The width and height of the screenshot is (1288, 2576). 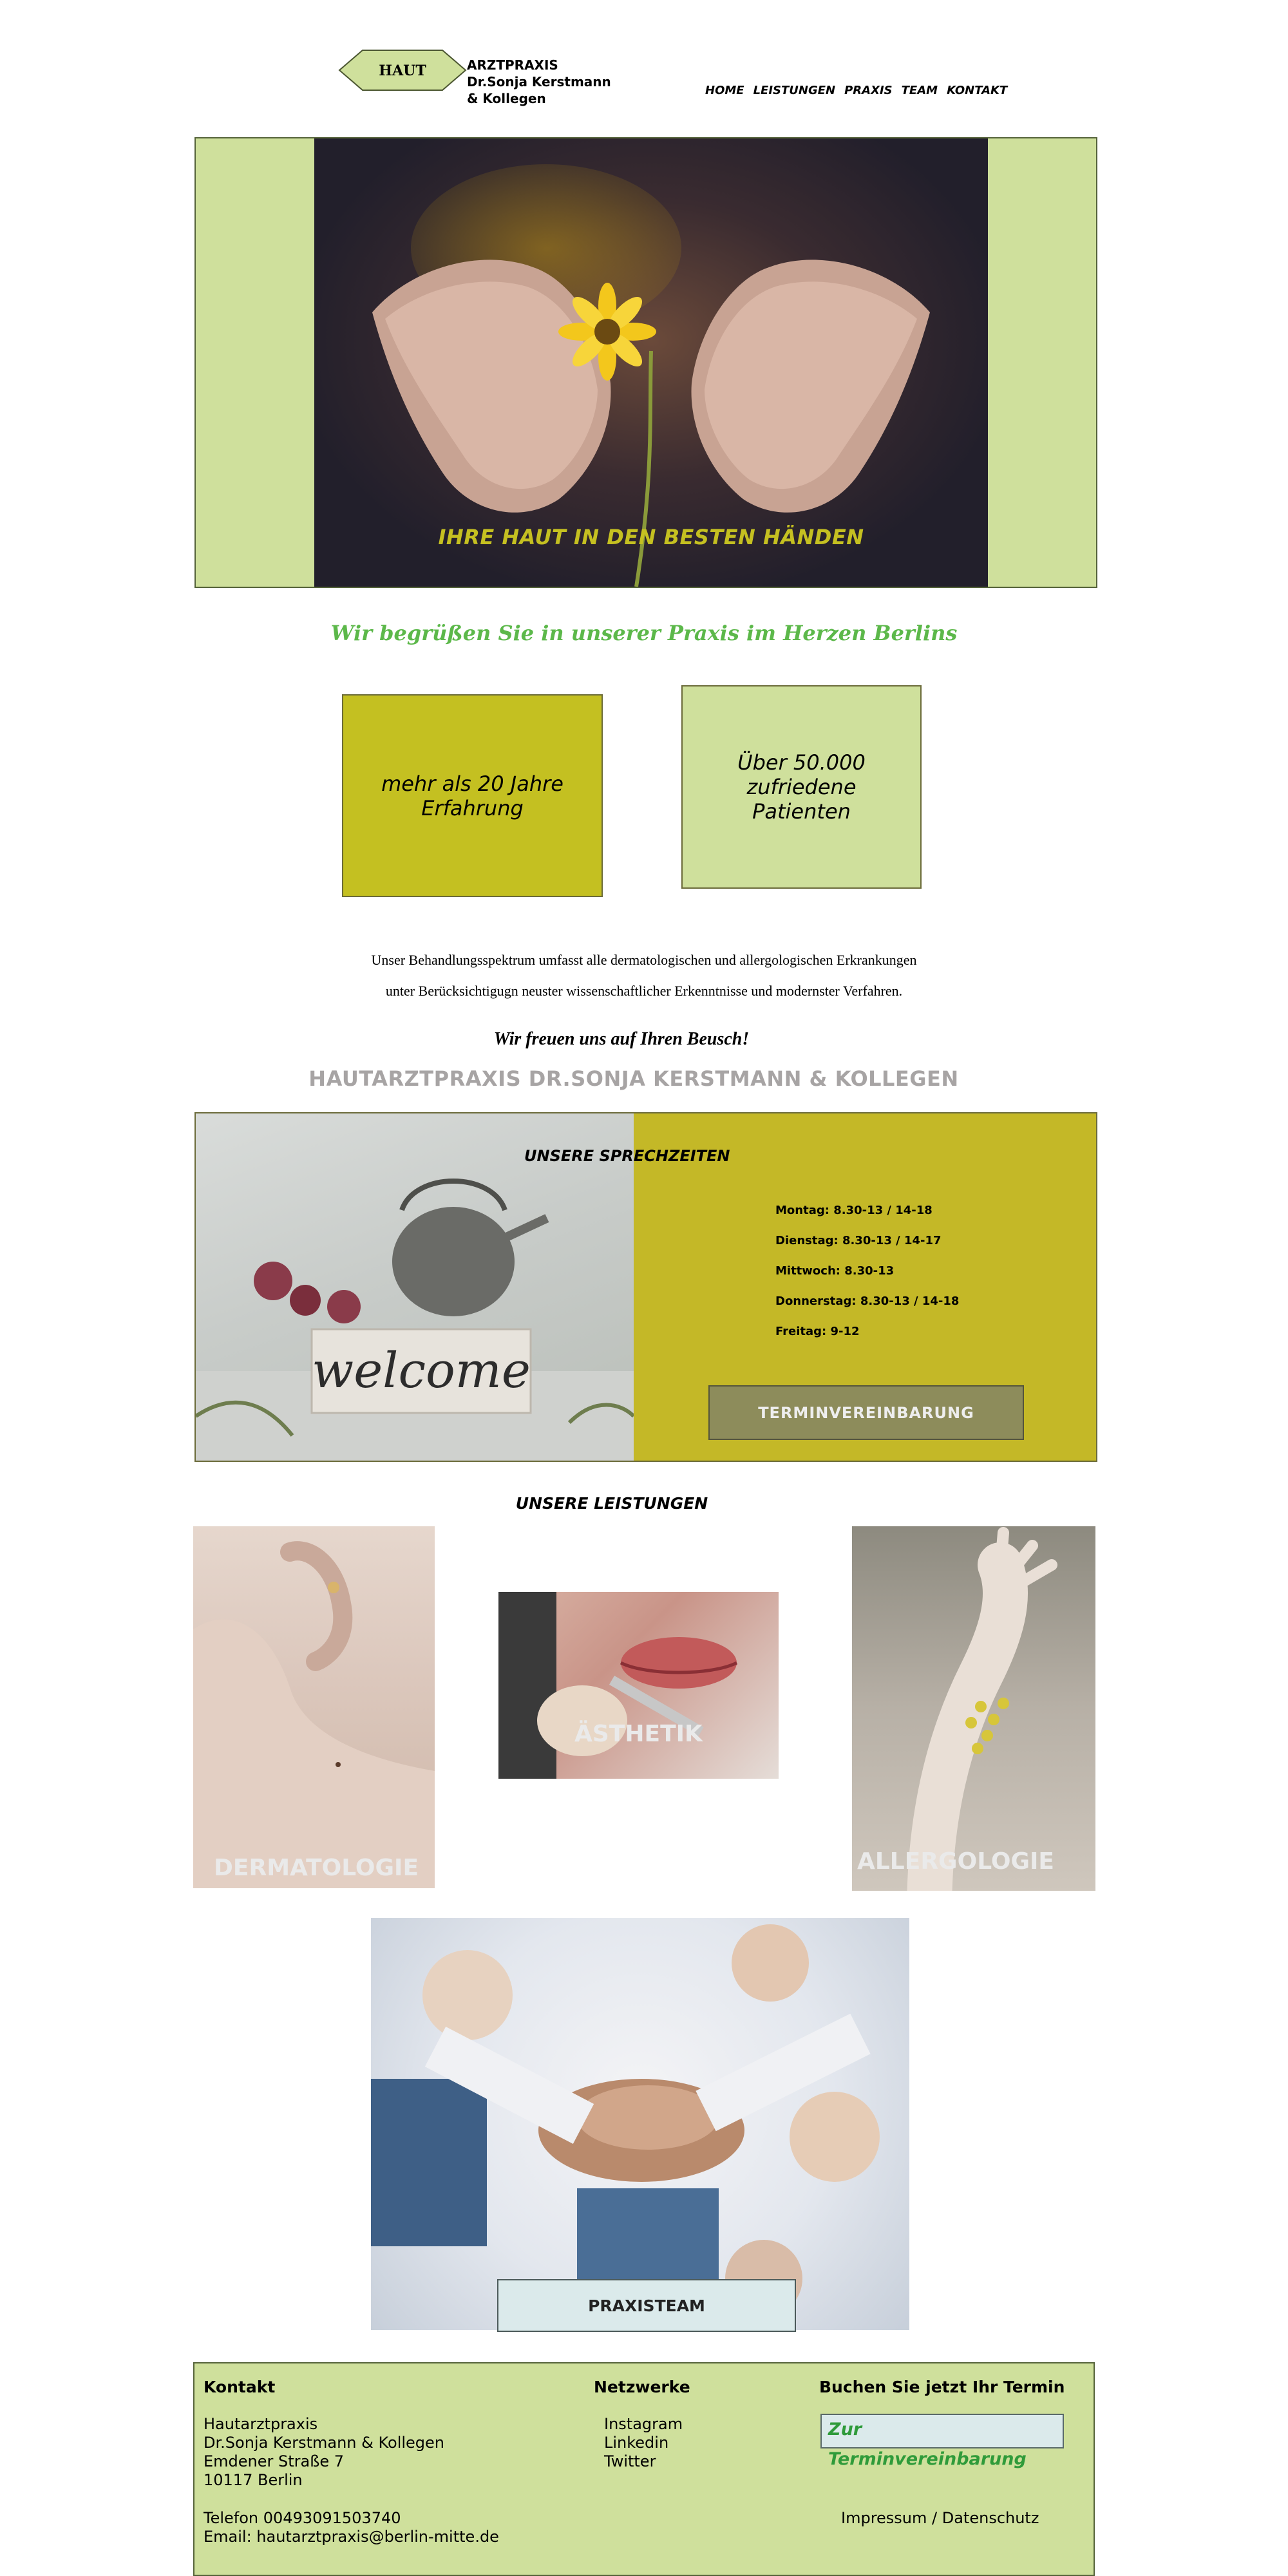 I want to click on footer-contact-title: Kontakt, so click(x=240, y=2387).